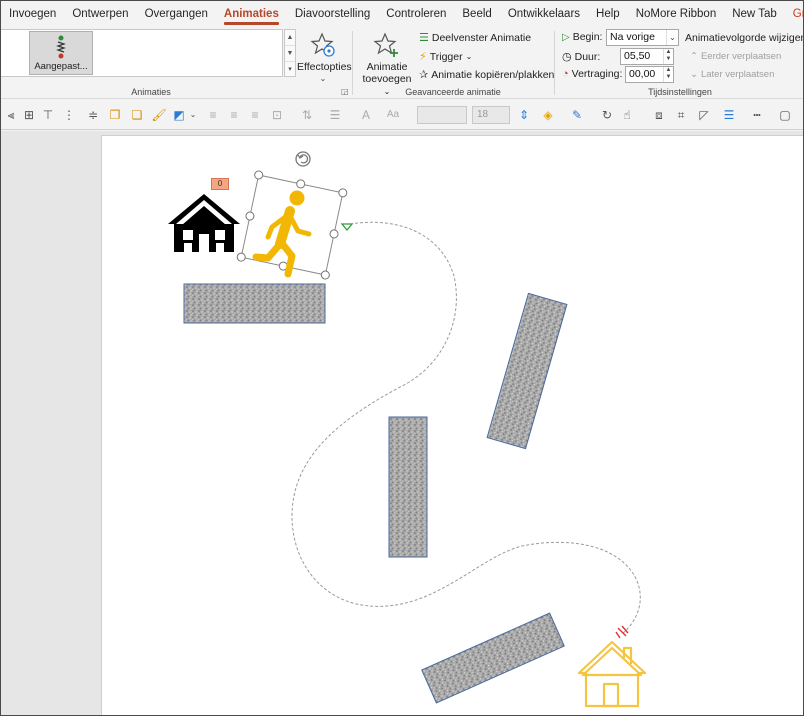  I want to click on advanced-group-label: Geavanceerde animatie, so click(453, 92).